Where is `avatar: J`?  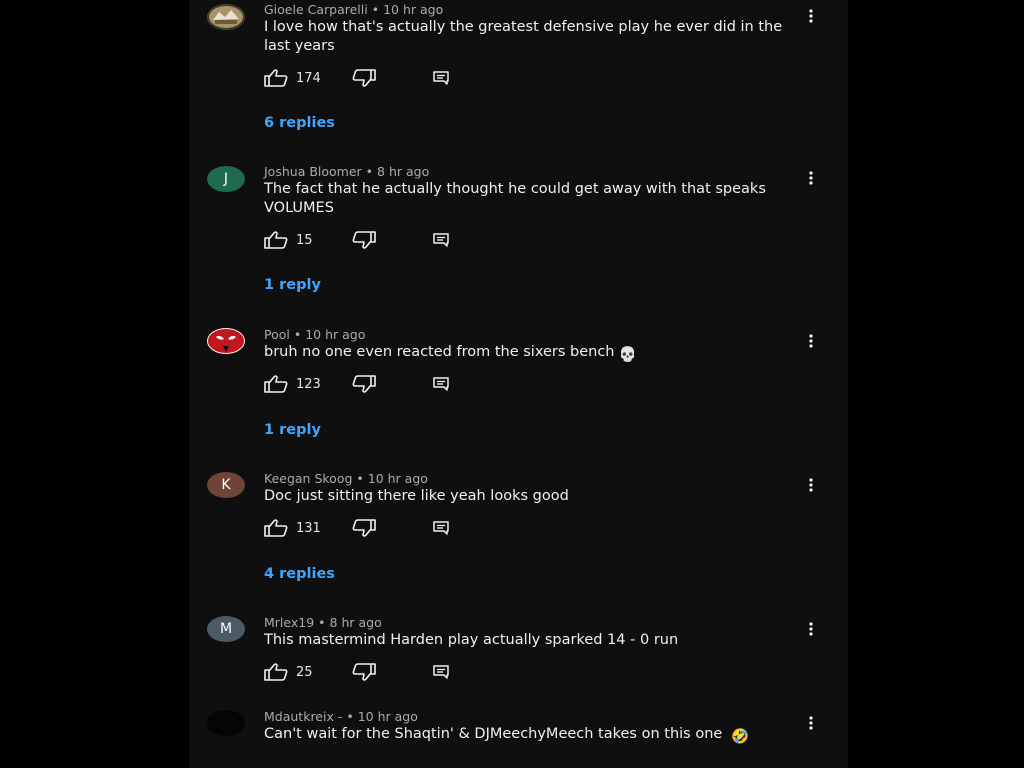
avatar: J is located at coordinates (226, 179).